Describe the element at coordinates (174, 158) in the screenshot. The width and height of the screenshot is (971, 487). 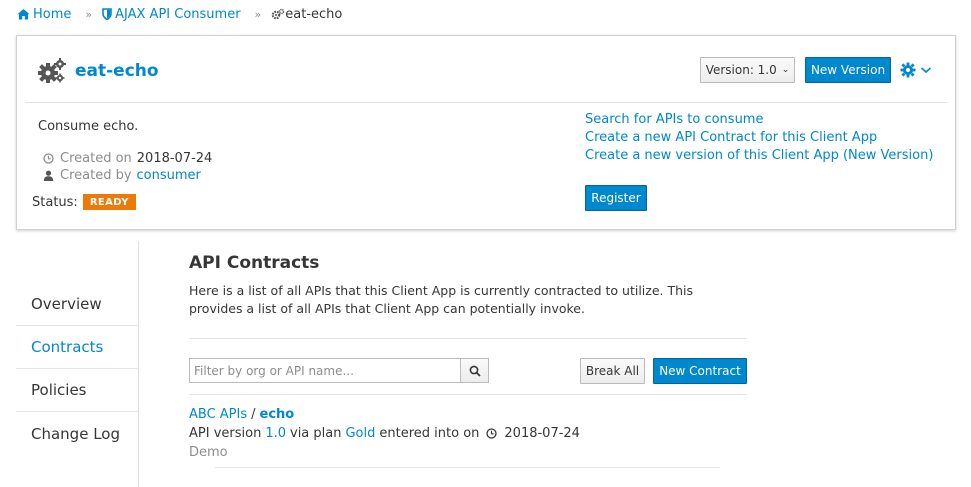
I see `created-on-value: 2018-07-24` at that location.